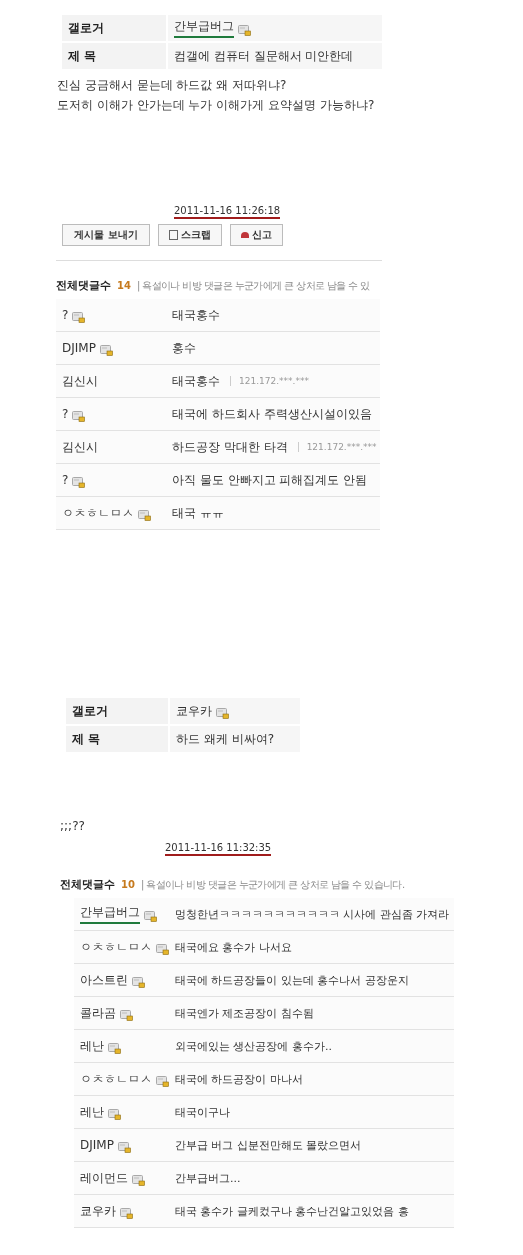 This screenshot has width=523, height=1255. I want to click on post-text: 진심 궁금해서 묻는데 하드값 왜 저따위냐?, so click(172, 85).